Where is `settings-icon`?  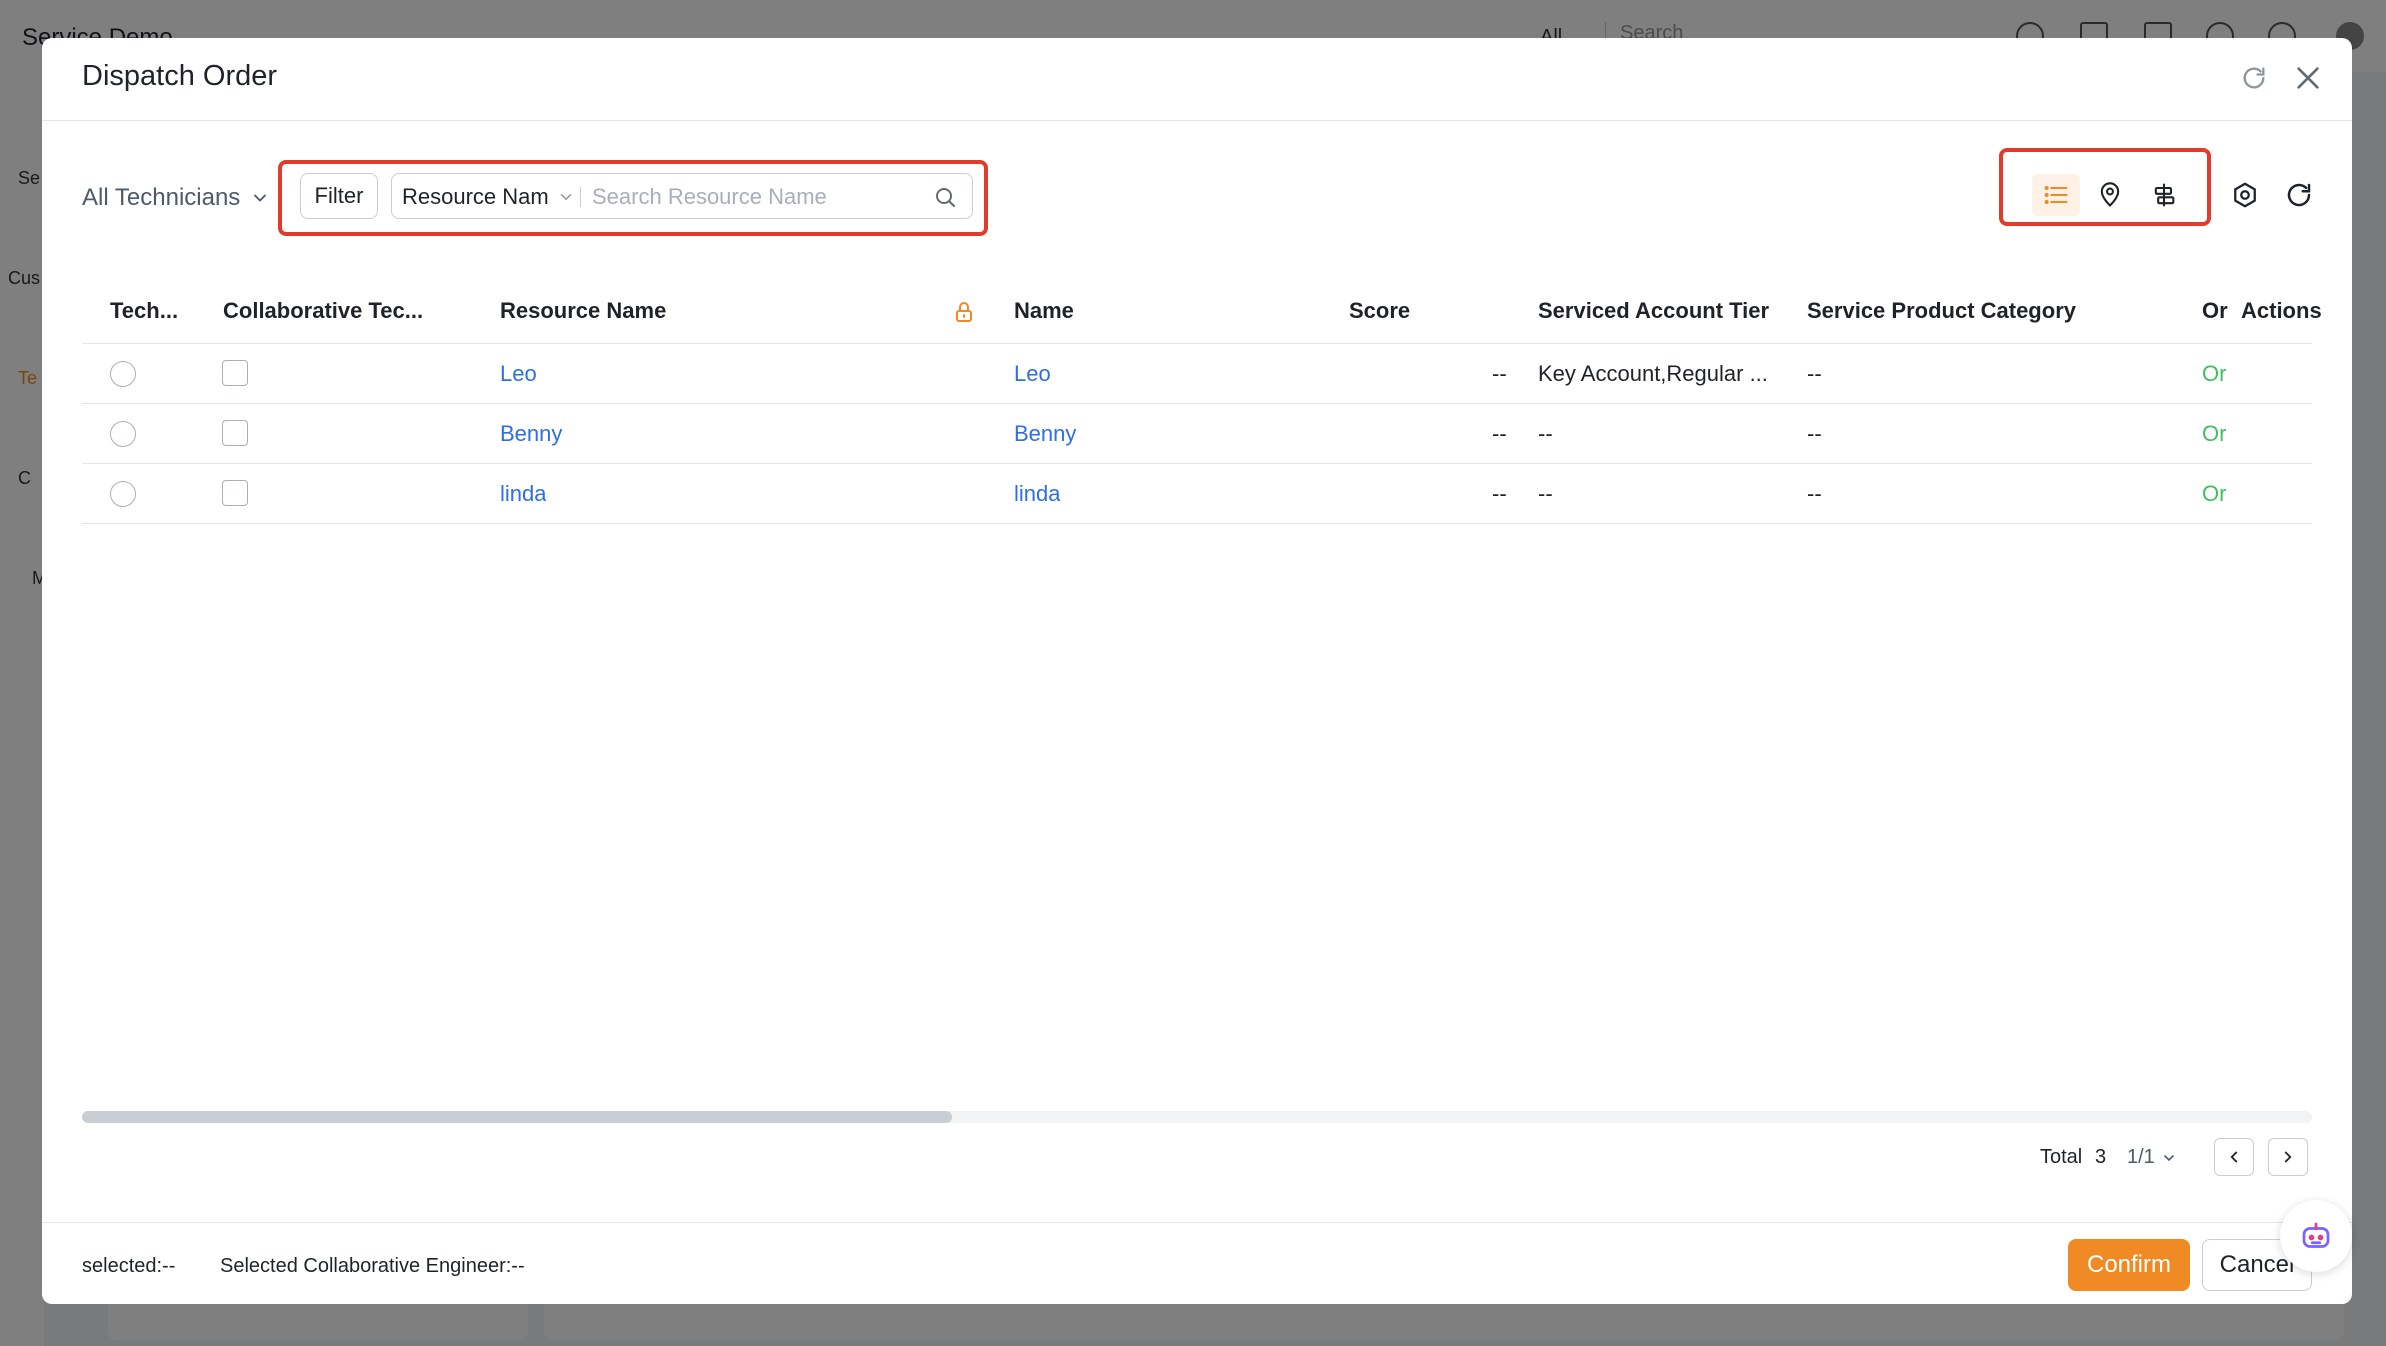 settings-icon is located at coordinates (2245, 195).